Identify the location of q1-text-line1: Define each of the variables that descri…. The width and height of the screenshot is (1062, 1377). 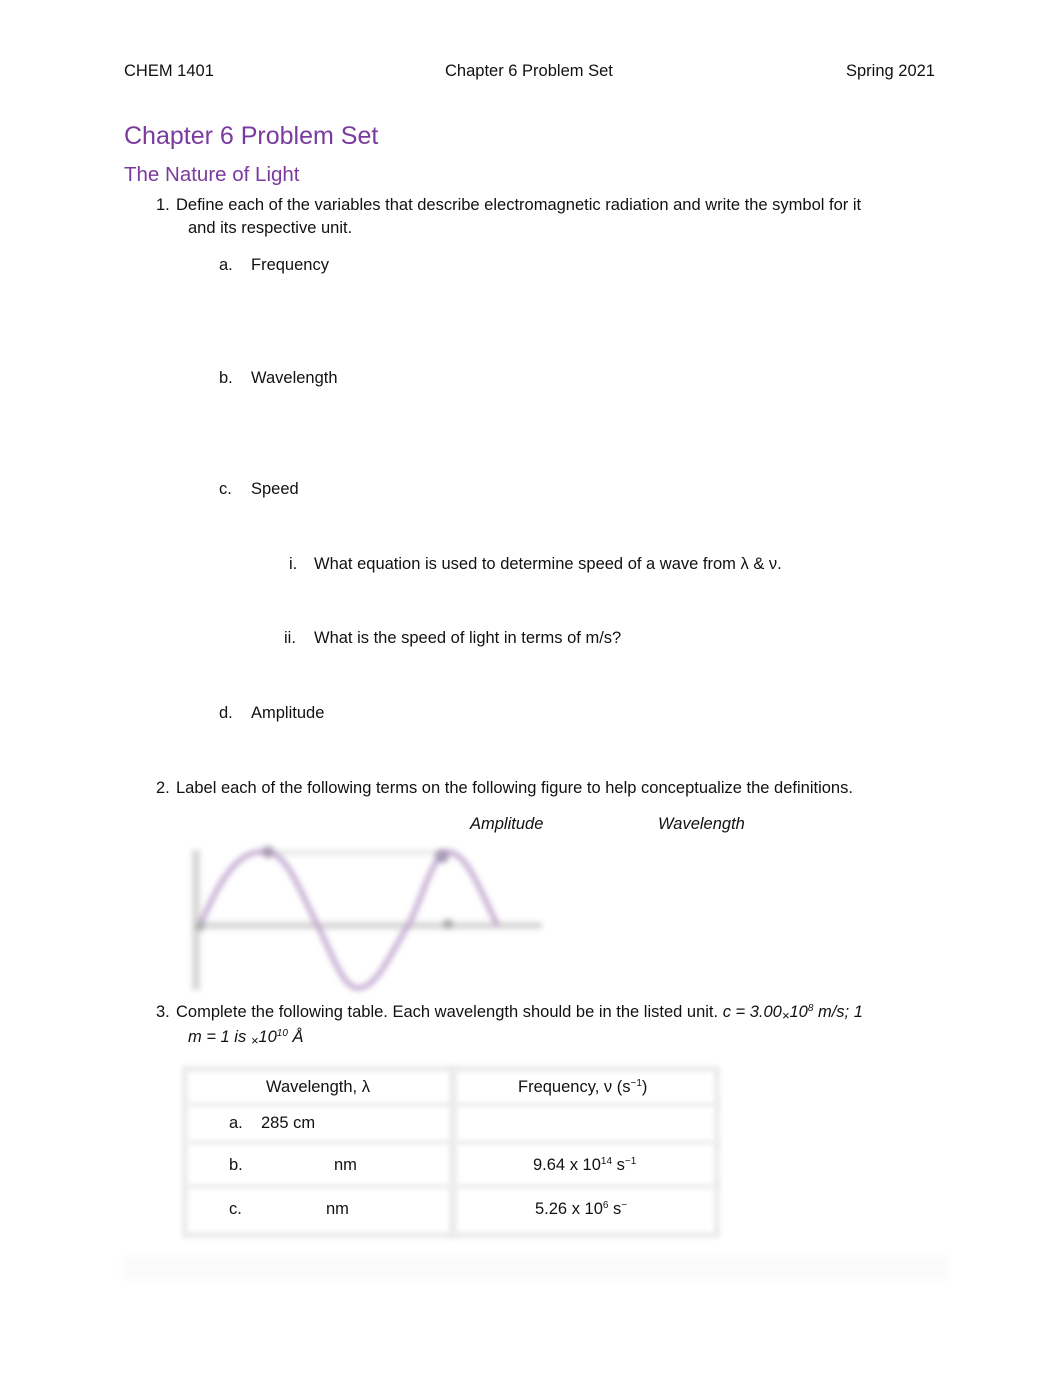
(519, 205).